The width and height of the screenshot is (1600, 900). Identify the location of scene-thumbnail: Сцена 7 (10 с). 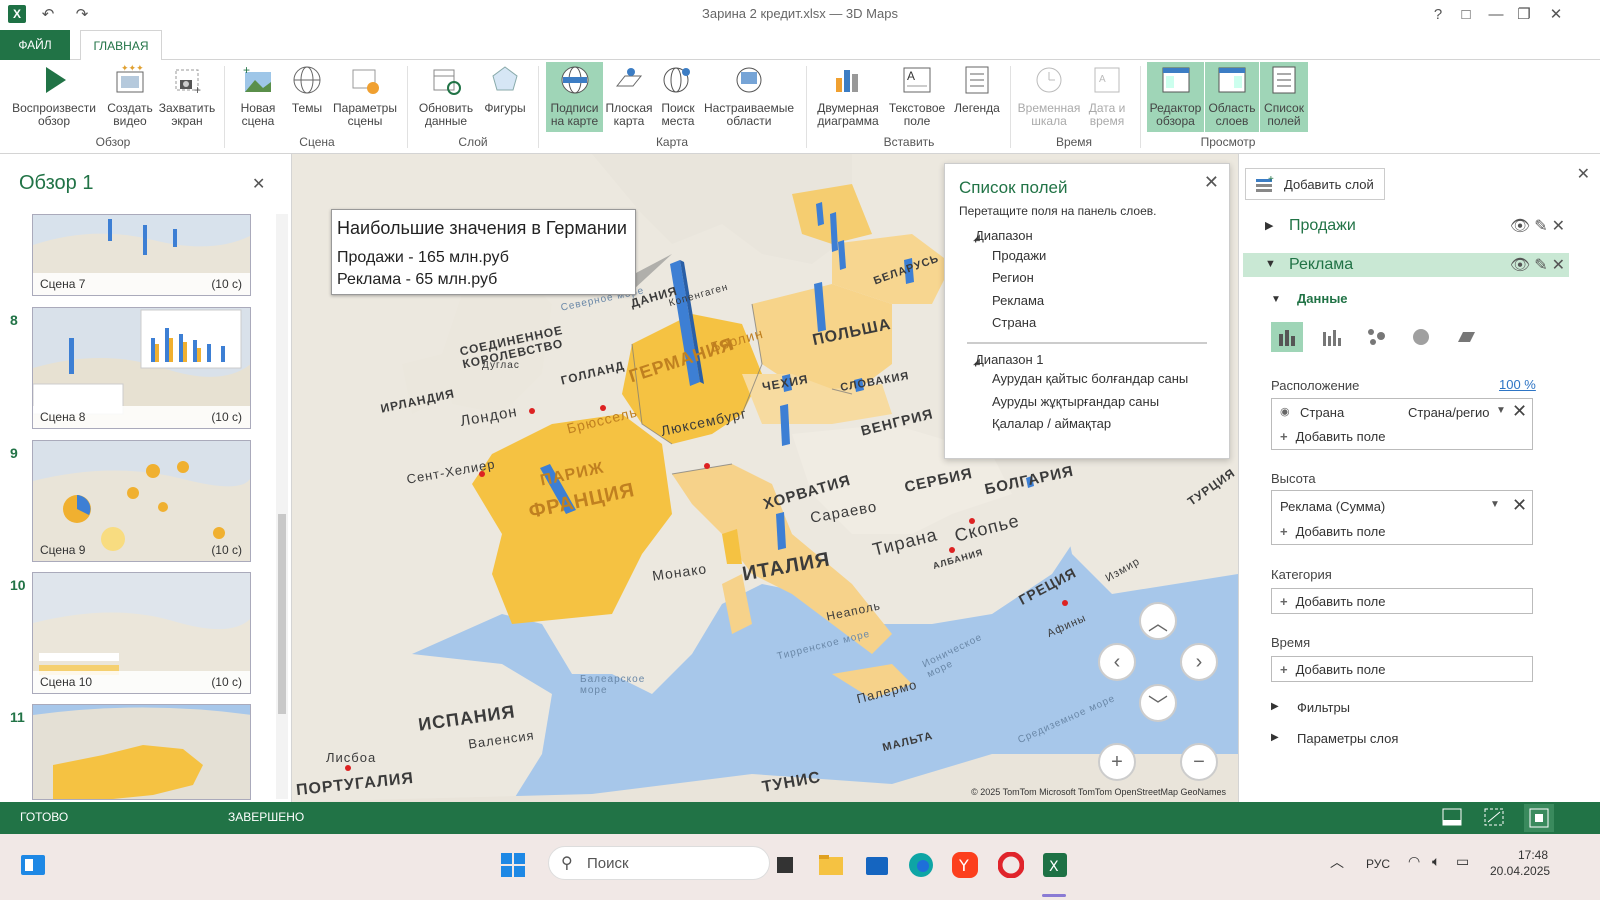
(141, 255).